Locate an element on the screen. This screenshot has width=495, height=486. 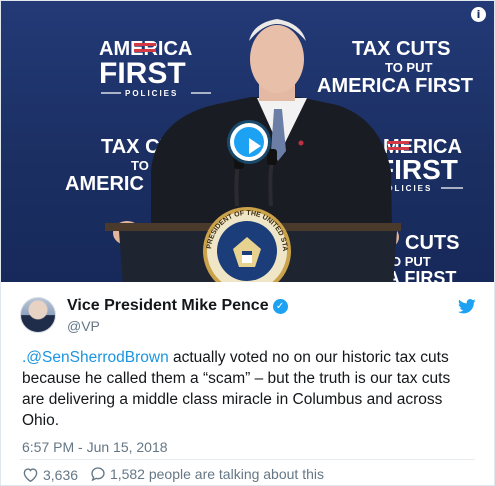
author-handle: @VP is located at coordinates (83, 326).